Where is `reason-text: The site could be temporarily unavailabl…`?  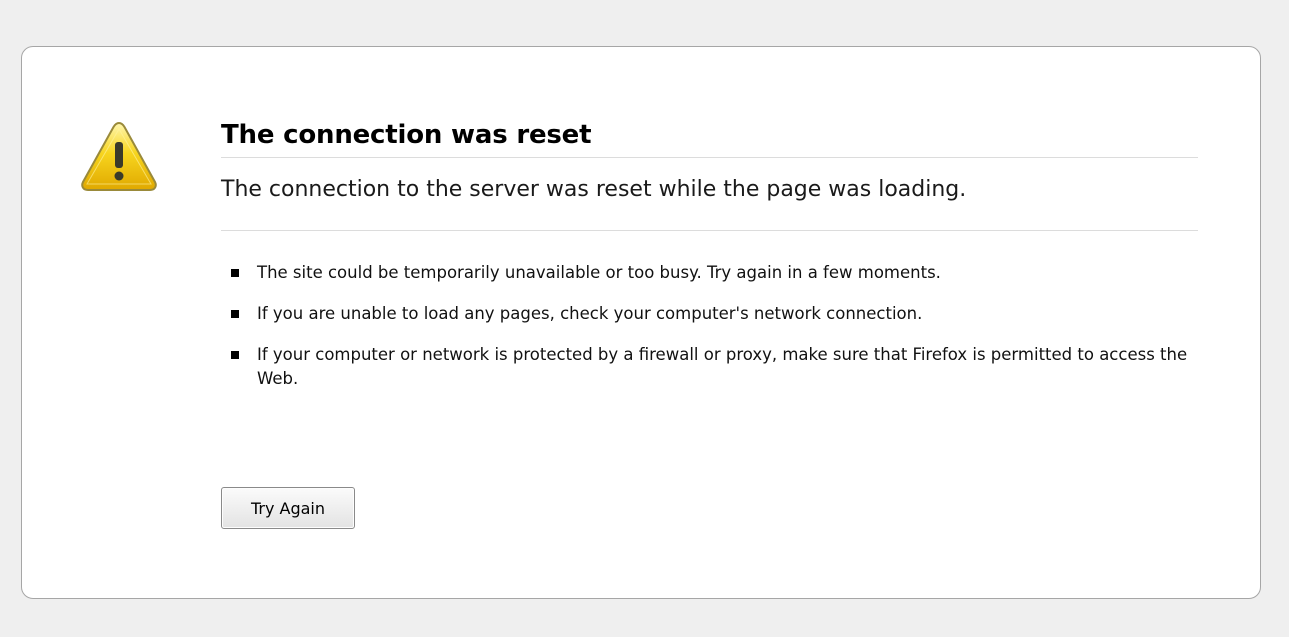
reason-text: The site could be temporarily unavailabl… is located at coordinates (599, 272).